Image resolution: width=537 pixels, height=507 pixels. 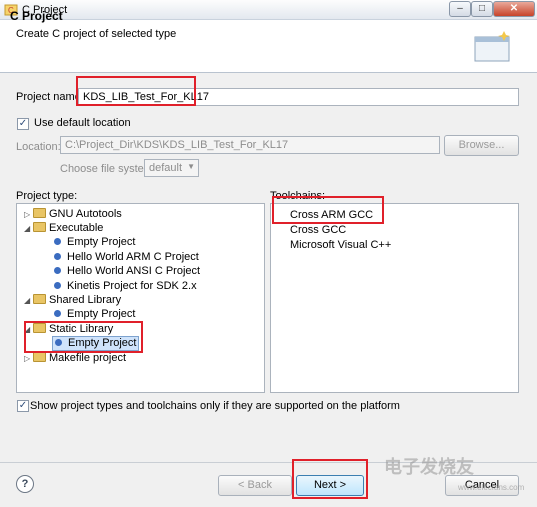 What do you see at coordinates (331, 215) in the screenshot?
I see `toolchain-item: Cross ARM GCC` at bounding box center [331, 215].